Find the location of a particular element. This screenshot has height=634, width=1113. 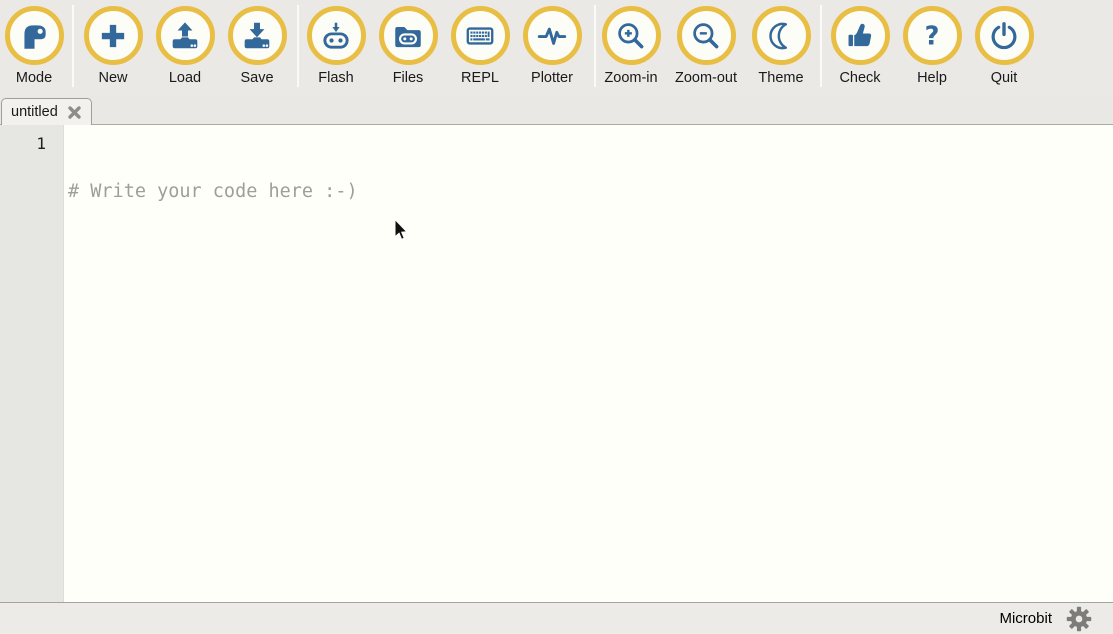

flash-icon is located at coordinates (336, 35).